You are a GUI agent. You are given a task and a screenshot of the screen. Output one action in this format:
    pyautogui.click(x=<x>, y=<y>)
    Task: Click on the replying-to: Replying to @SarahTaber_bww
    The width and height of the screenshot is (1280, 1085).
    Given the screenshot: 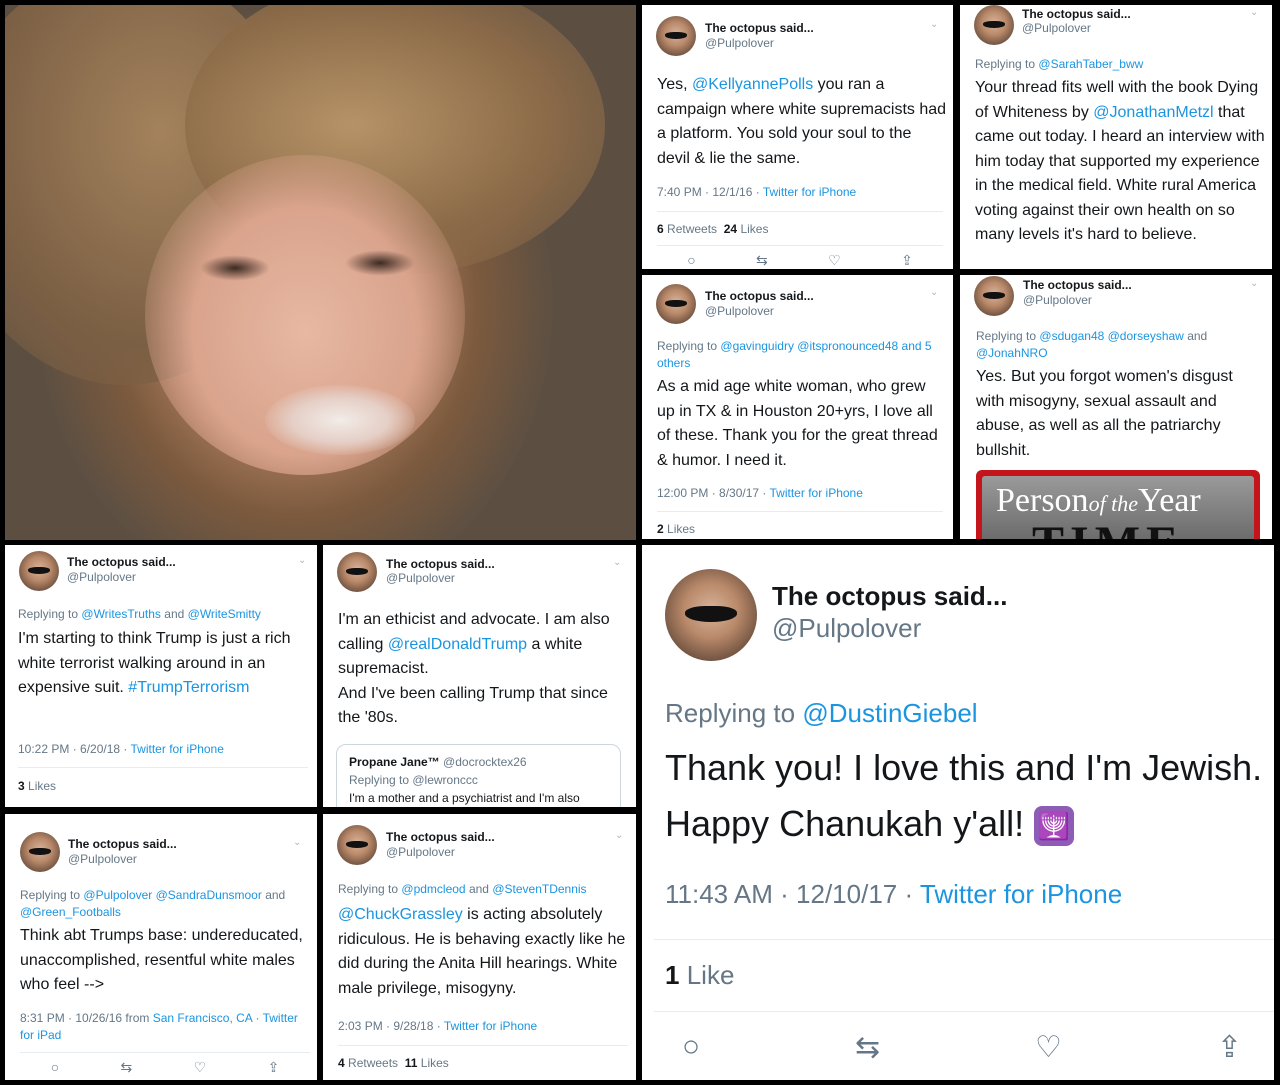 What is the action you would take?
    pyautogui.click(x=1059, y=64)
    